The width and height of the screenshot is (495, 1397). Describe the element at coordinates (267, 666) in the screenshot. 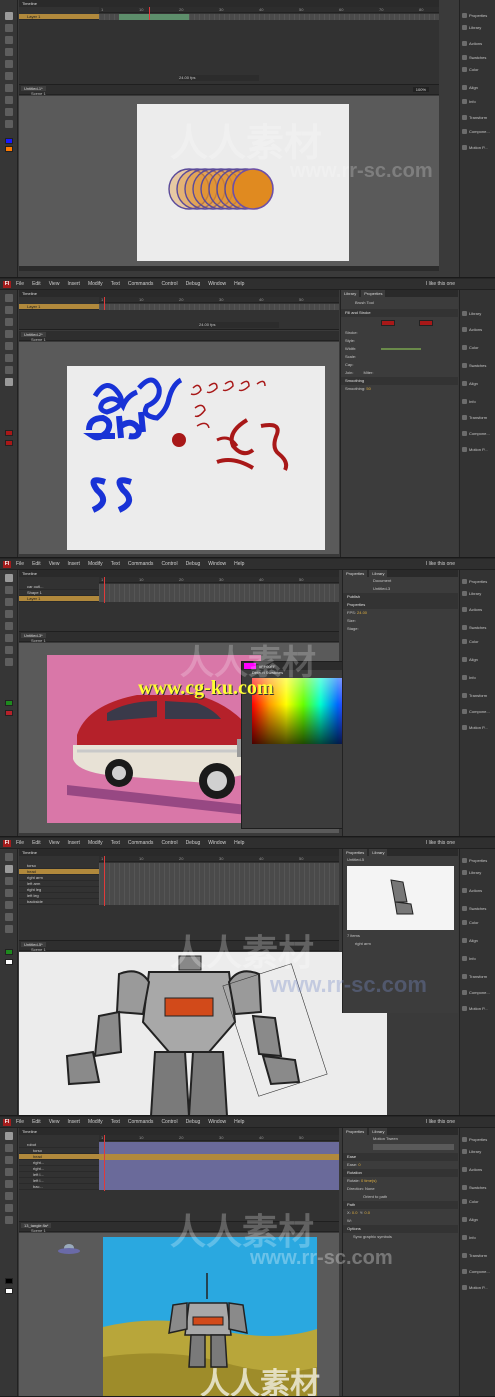

I see `swatch-hex: #FF00FF` at that location.